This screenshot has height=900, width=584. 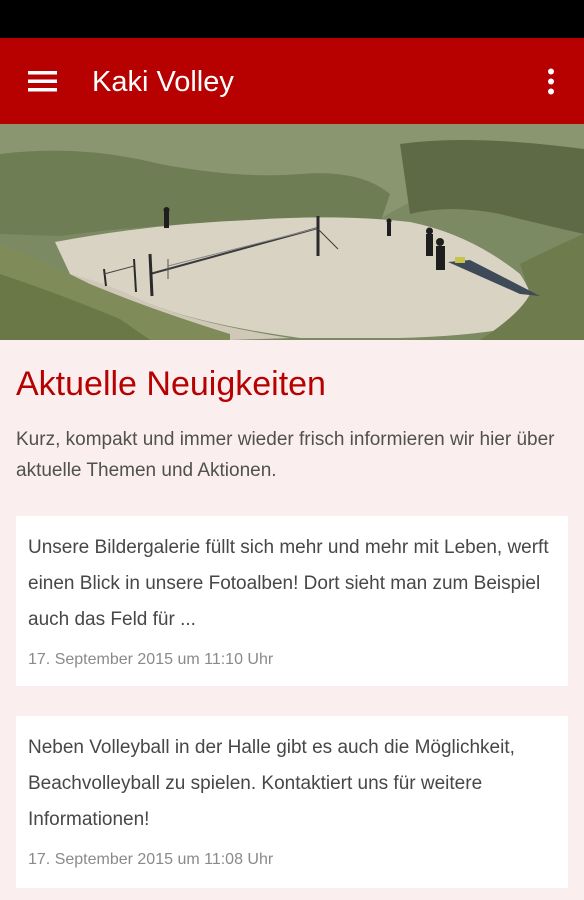 I want to click on hamburger-menu-icon, so click(x=42, y=81).